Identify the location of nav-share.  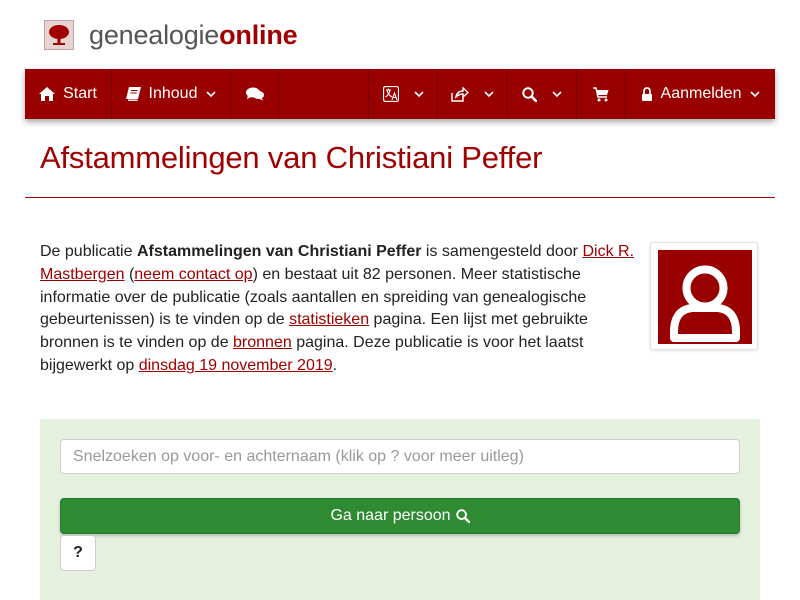
(473, 94).